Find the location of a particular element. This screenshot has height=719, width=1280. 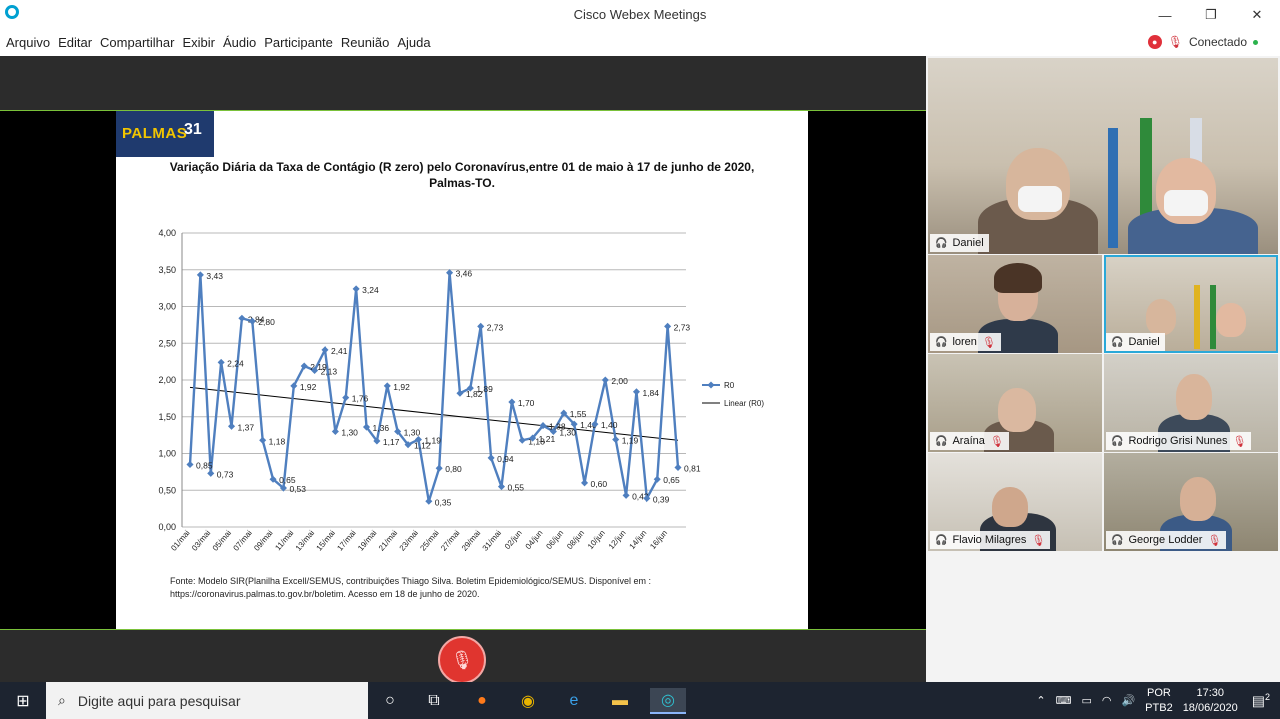

menu-arquivo: Arquivo is located at coordinates (28, 42).